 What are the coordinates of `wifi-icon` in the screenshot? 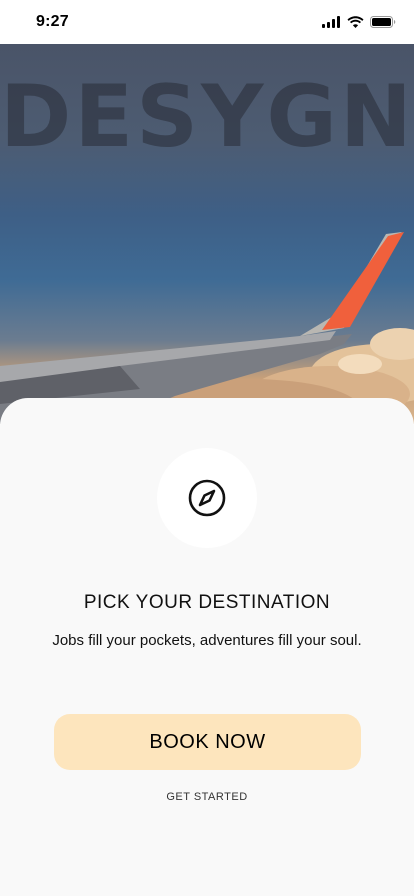 It's located at (355, 22).